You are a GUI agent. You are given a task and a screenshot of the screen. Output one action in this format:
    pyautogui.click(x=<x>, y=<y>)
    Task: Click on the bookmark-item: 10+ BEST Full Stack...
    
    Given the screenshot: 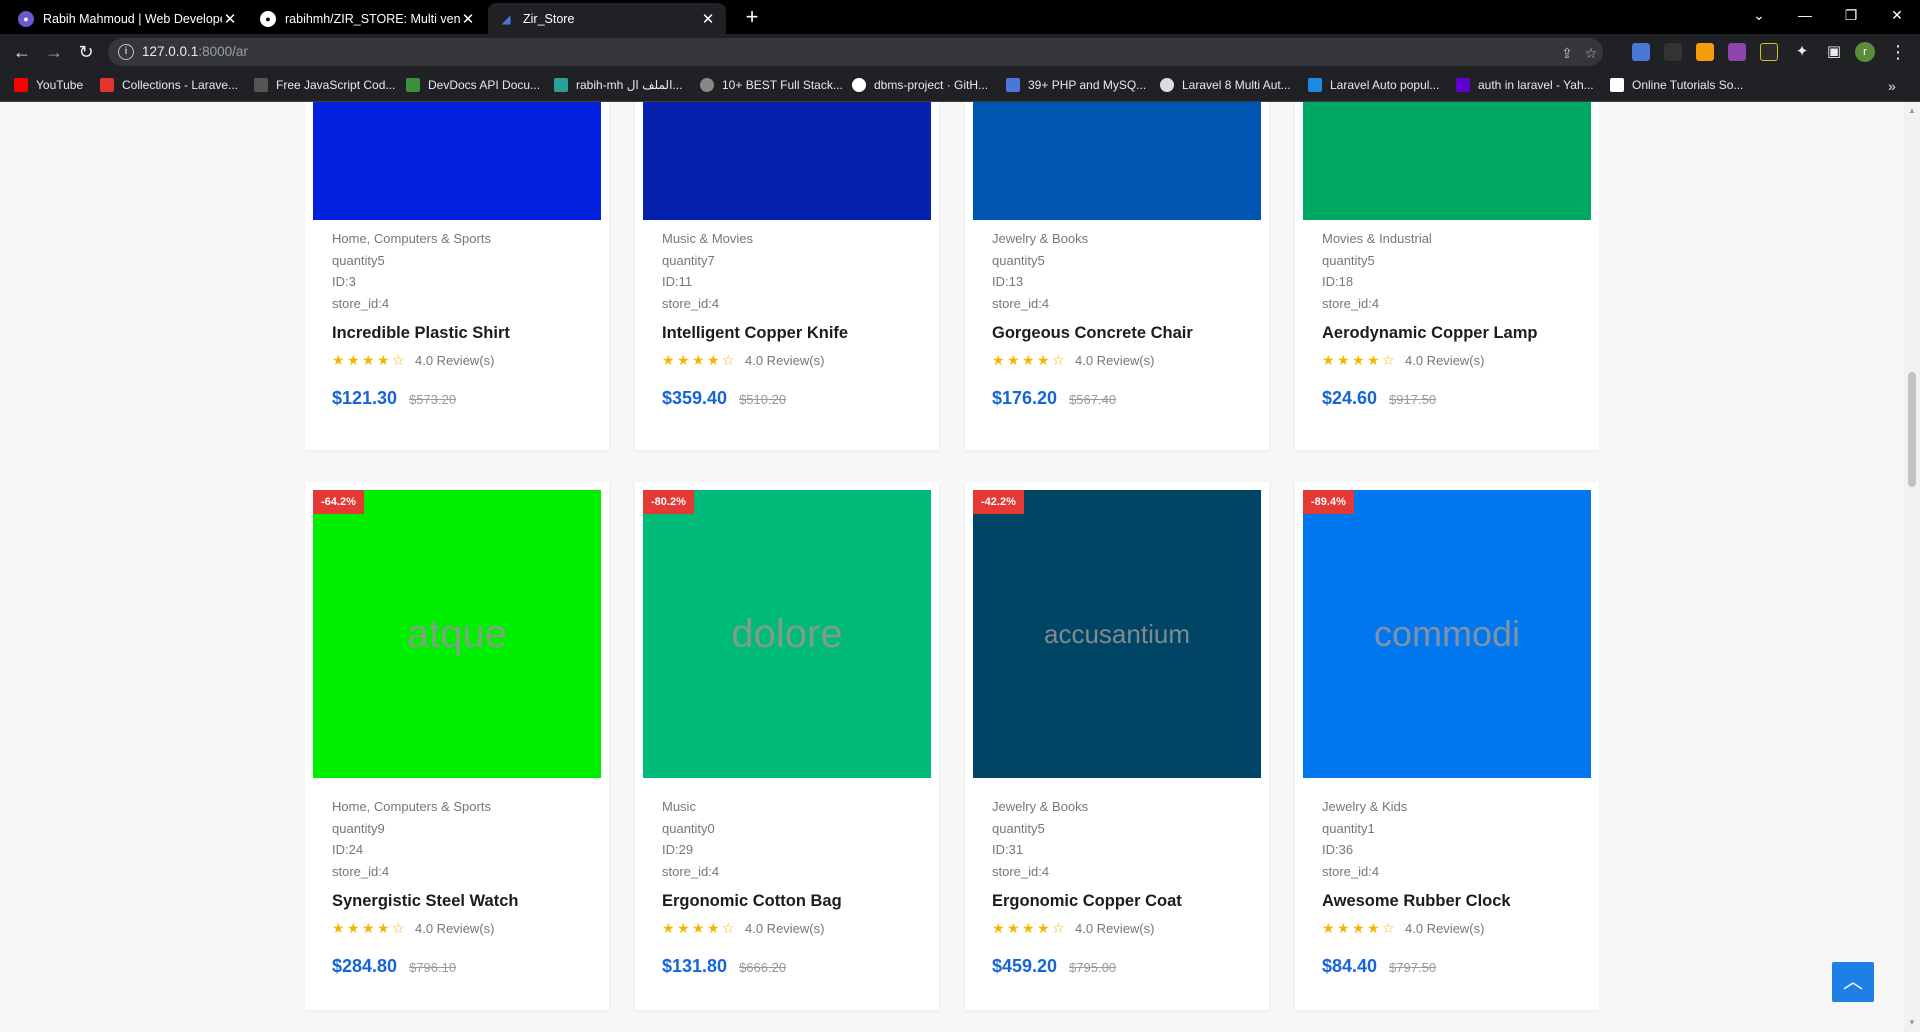 What is the action you would take?
    pyautogui.click(x=771, y=85)
    